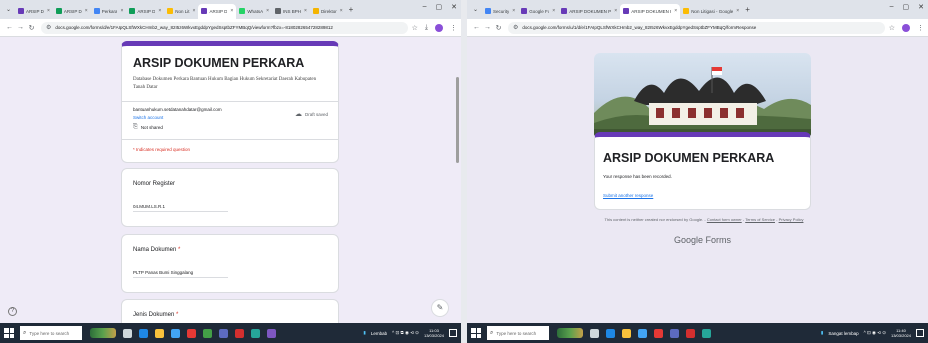 The height and width of the screenshot is (343, 928). Describe the element at coordinates (180, 274) in the screenshot. I see `answer-input: PLTP Panas Bumi Singgalang` at that location.